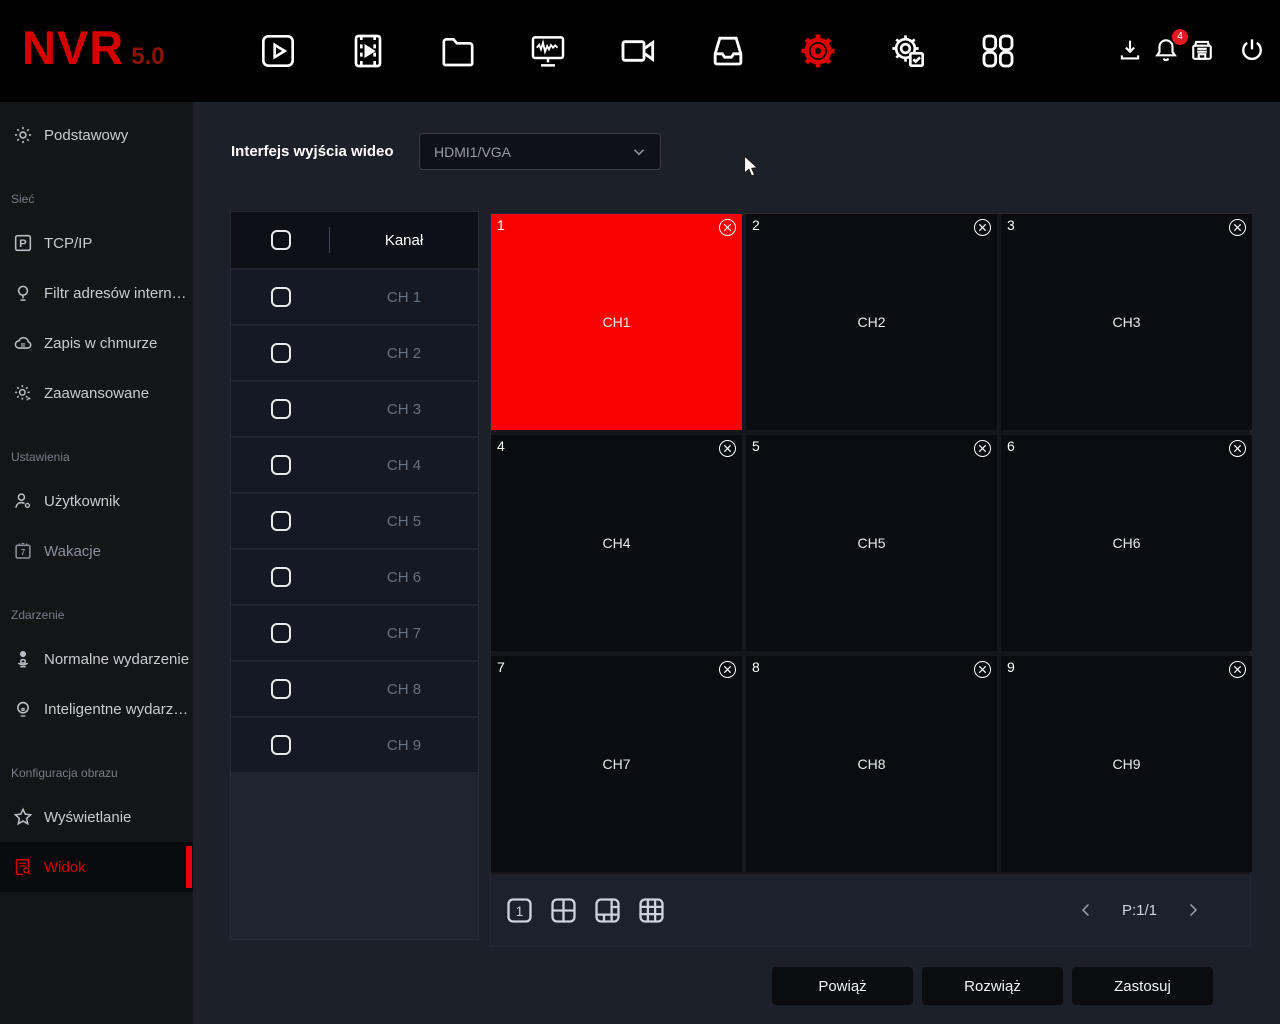  I want to click on table-row: CH 5, so click(354, 521).